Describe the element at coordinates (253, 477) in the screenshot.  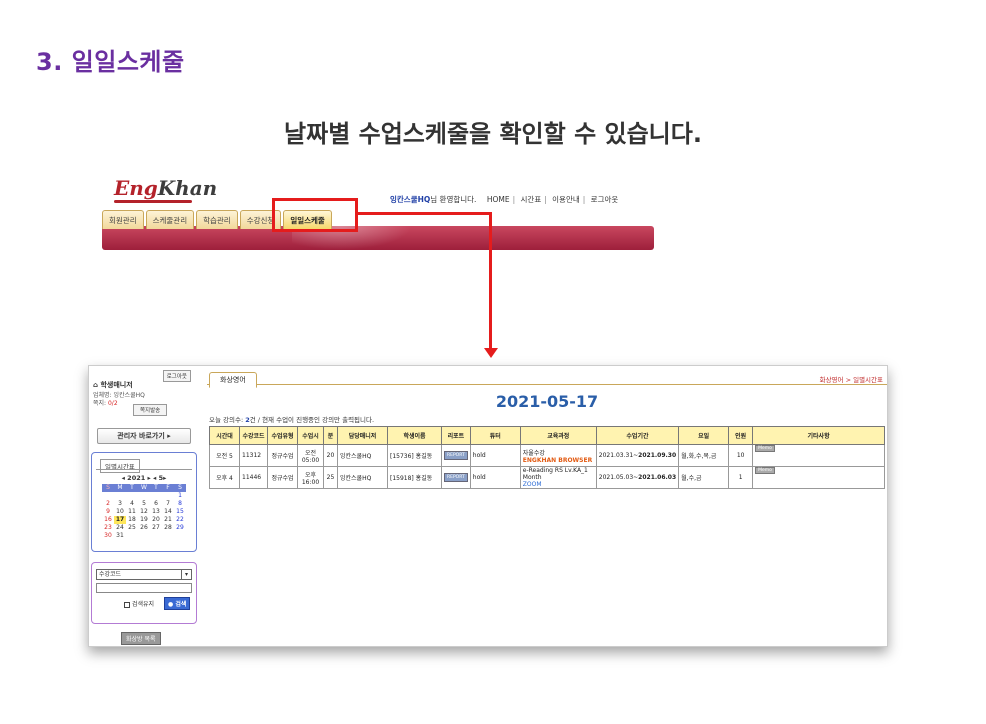
I see `cell-code: 11446` at that location.